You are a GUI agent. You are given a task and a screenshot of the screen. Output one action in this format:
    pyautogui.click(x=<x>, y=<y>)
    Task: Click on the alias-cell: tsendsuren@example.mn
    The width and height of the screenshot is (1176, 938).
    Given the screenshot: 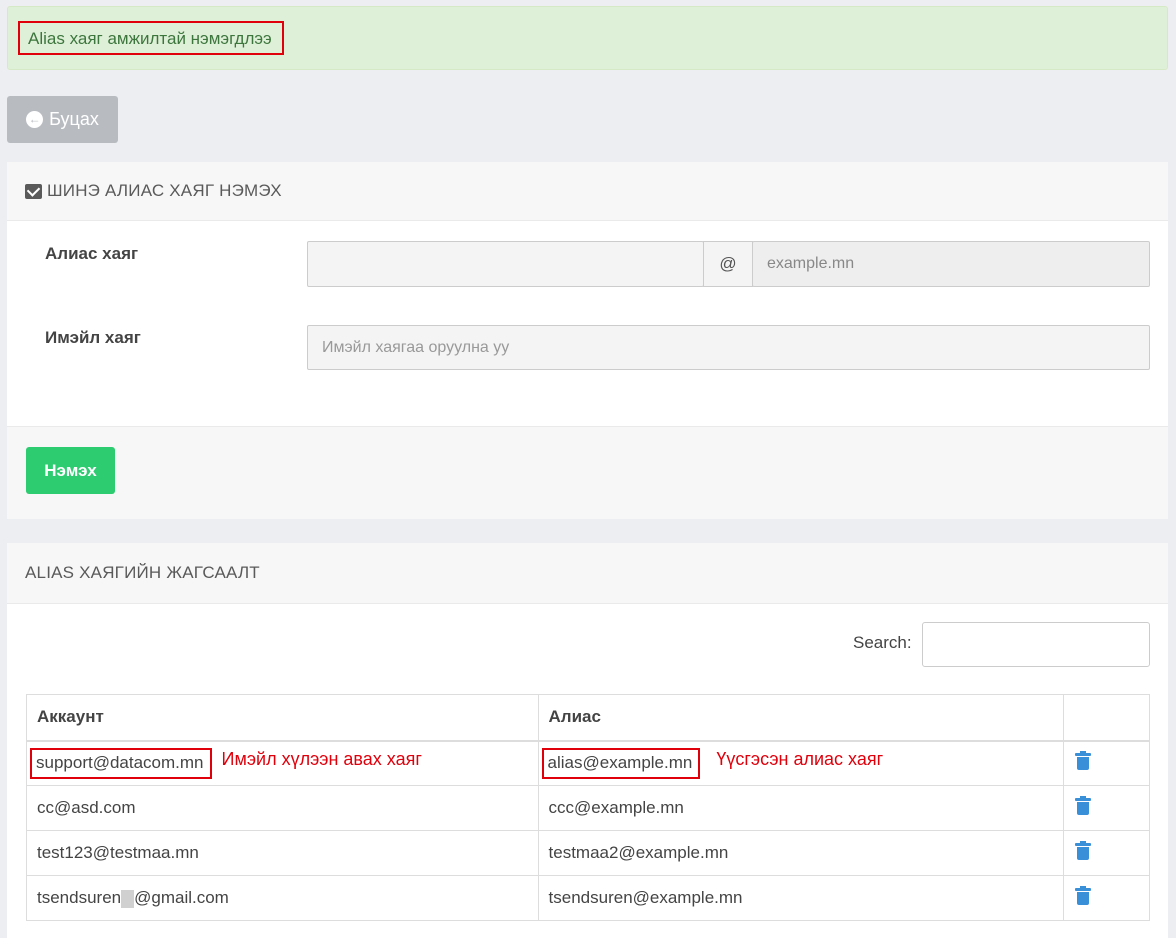 What is the action you would take?
    pyautogui.click(x=801, y=898)
    